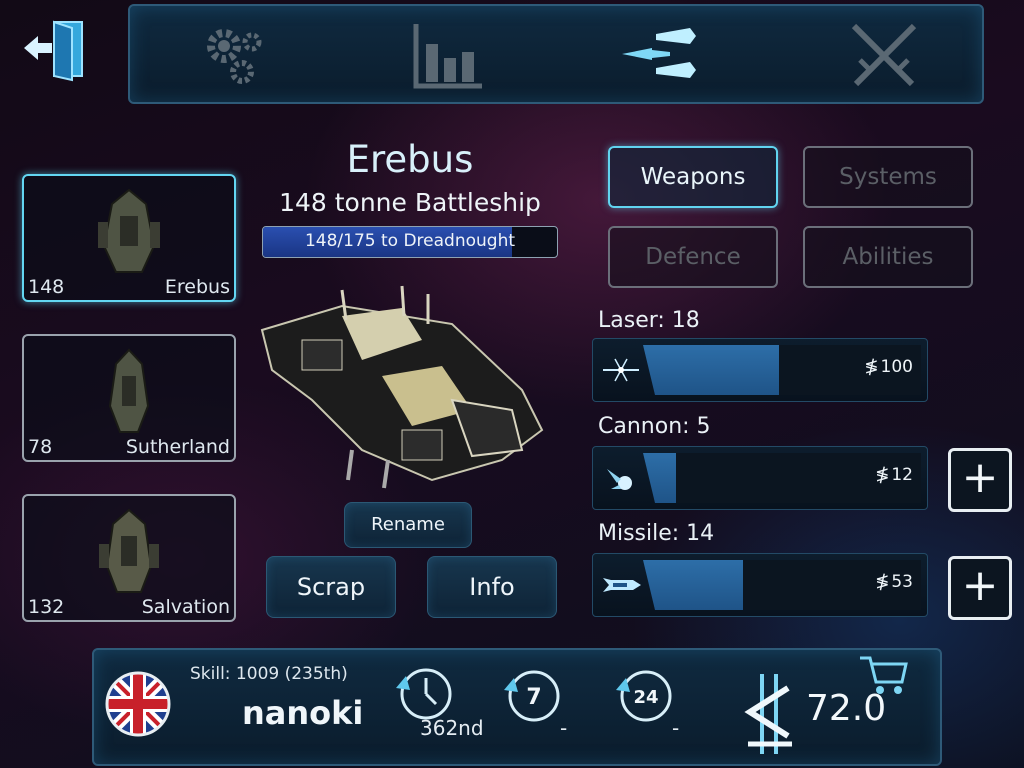  What do you see at coordinates (410, 202) in the screenshot?
I see `ship-class: 148 tonne Battleship` at bounding box center [410, 202].